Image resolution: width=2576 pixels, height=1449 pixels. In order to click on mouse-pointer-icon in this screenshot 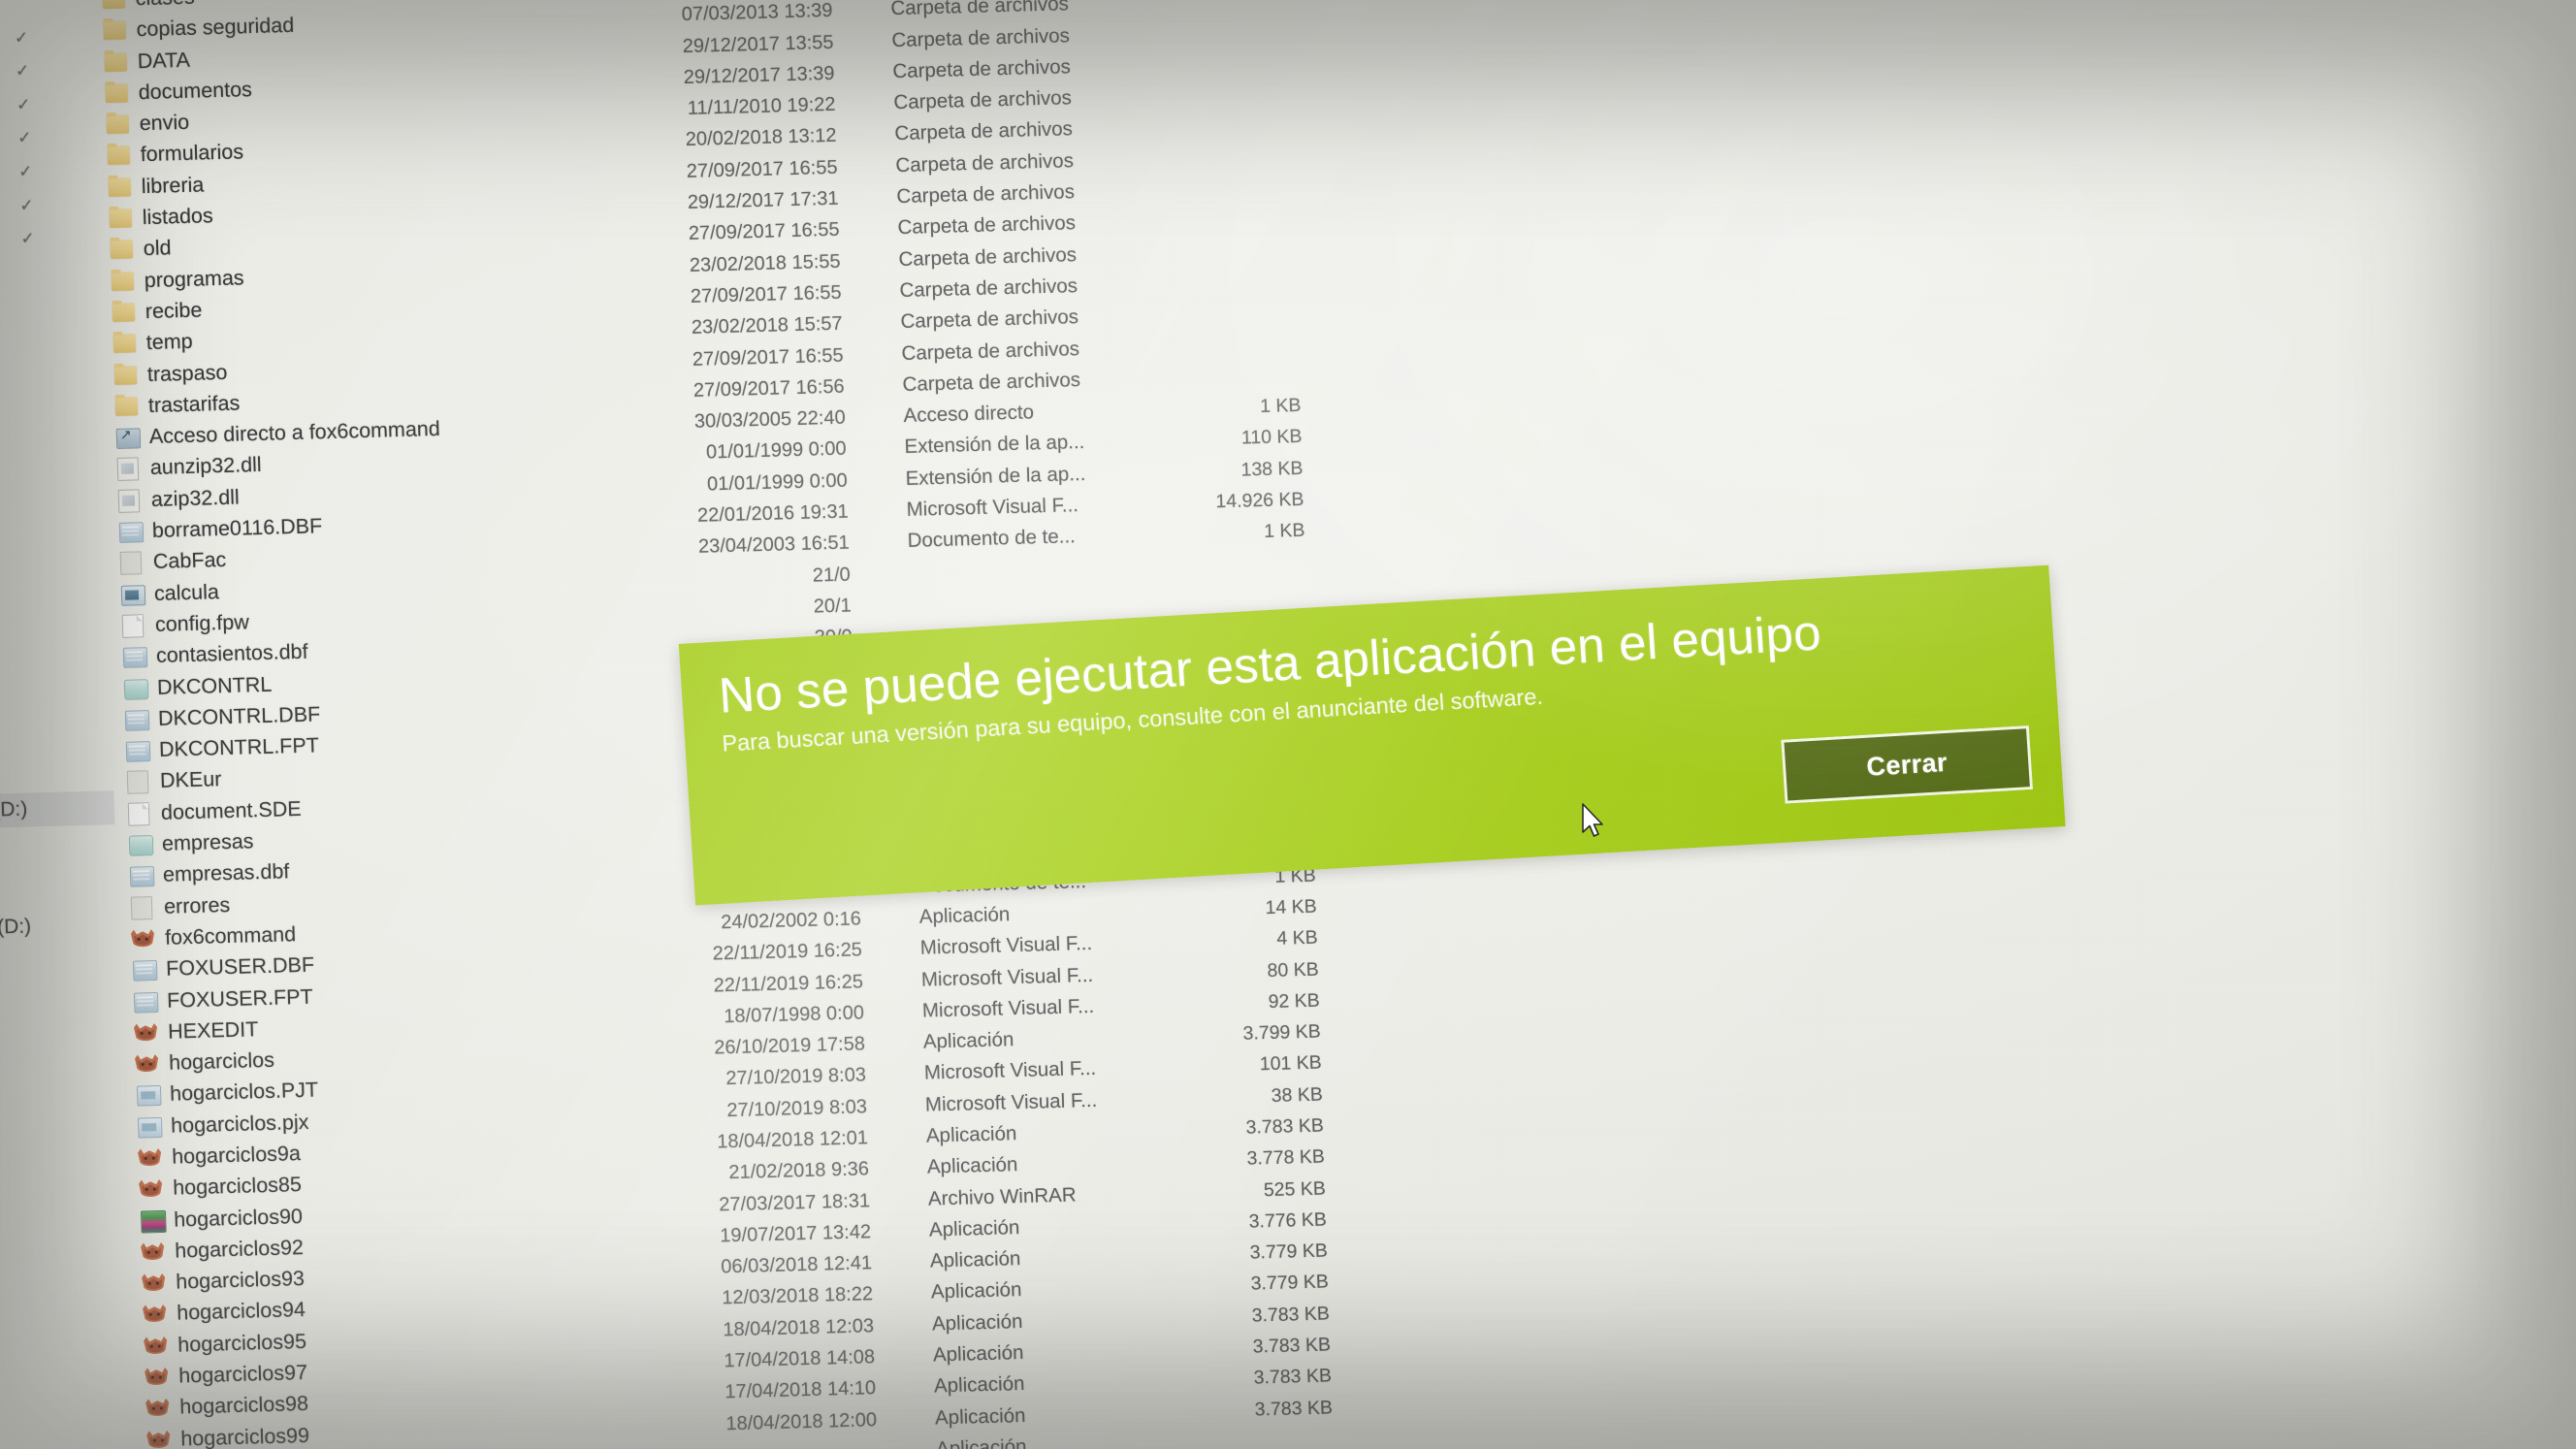, I will do `click(1593, 822)`.